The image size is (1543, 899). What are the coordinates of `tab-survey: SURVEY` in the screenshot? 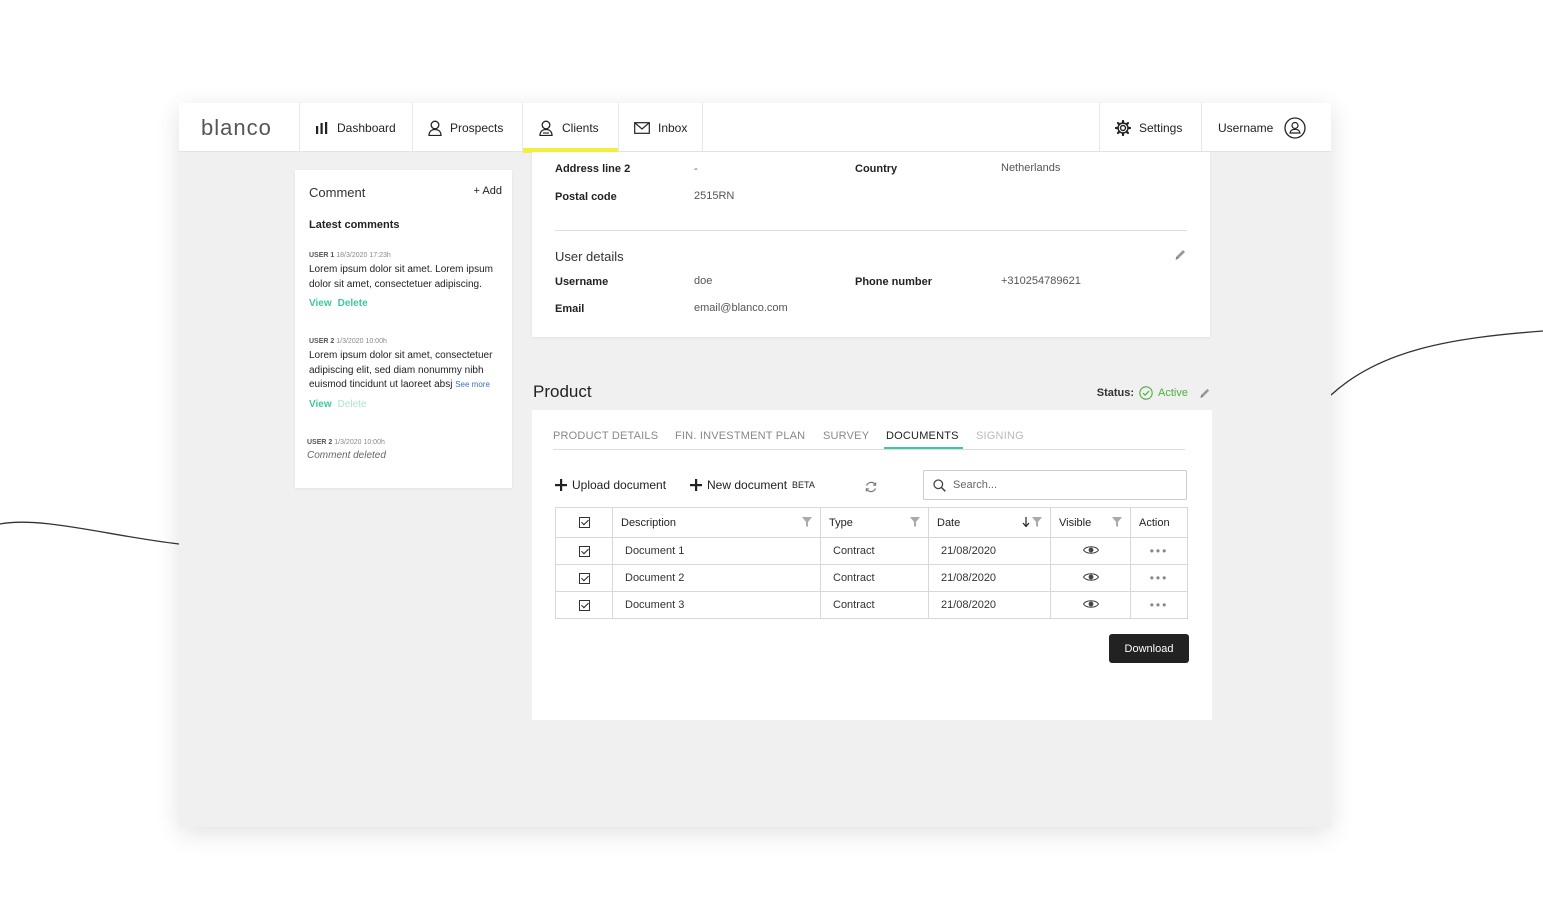 It's located at (846, 436).